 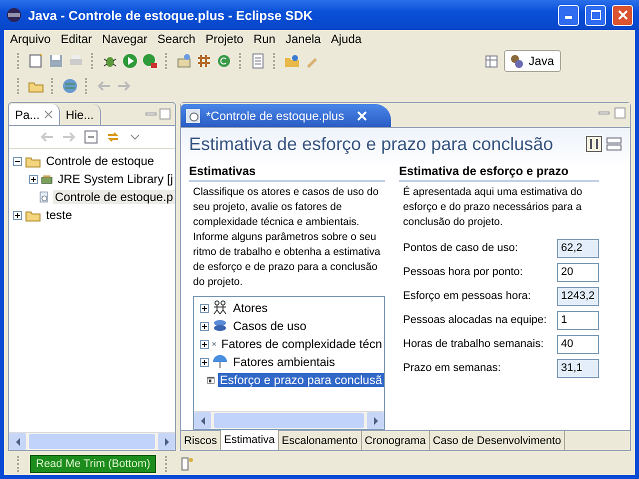 I want to click on field-label: Esforço em pessoas hora:, so click(x=467, y=296).